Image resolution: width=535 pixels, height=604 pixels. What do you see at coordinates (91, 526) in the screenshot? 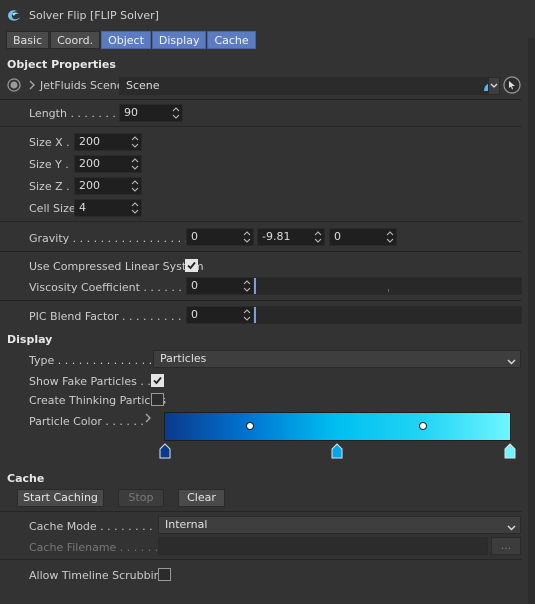
I see `cache-mode-label: Cache Mode . . . . . . . .` at bounding box center [91, 526].